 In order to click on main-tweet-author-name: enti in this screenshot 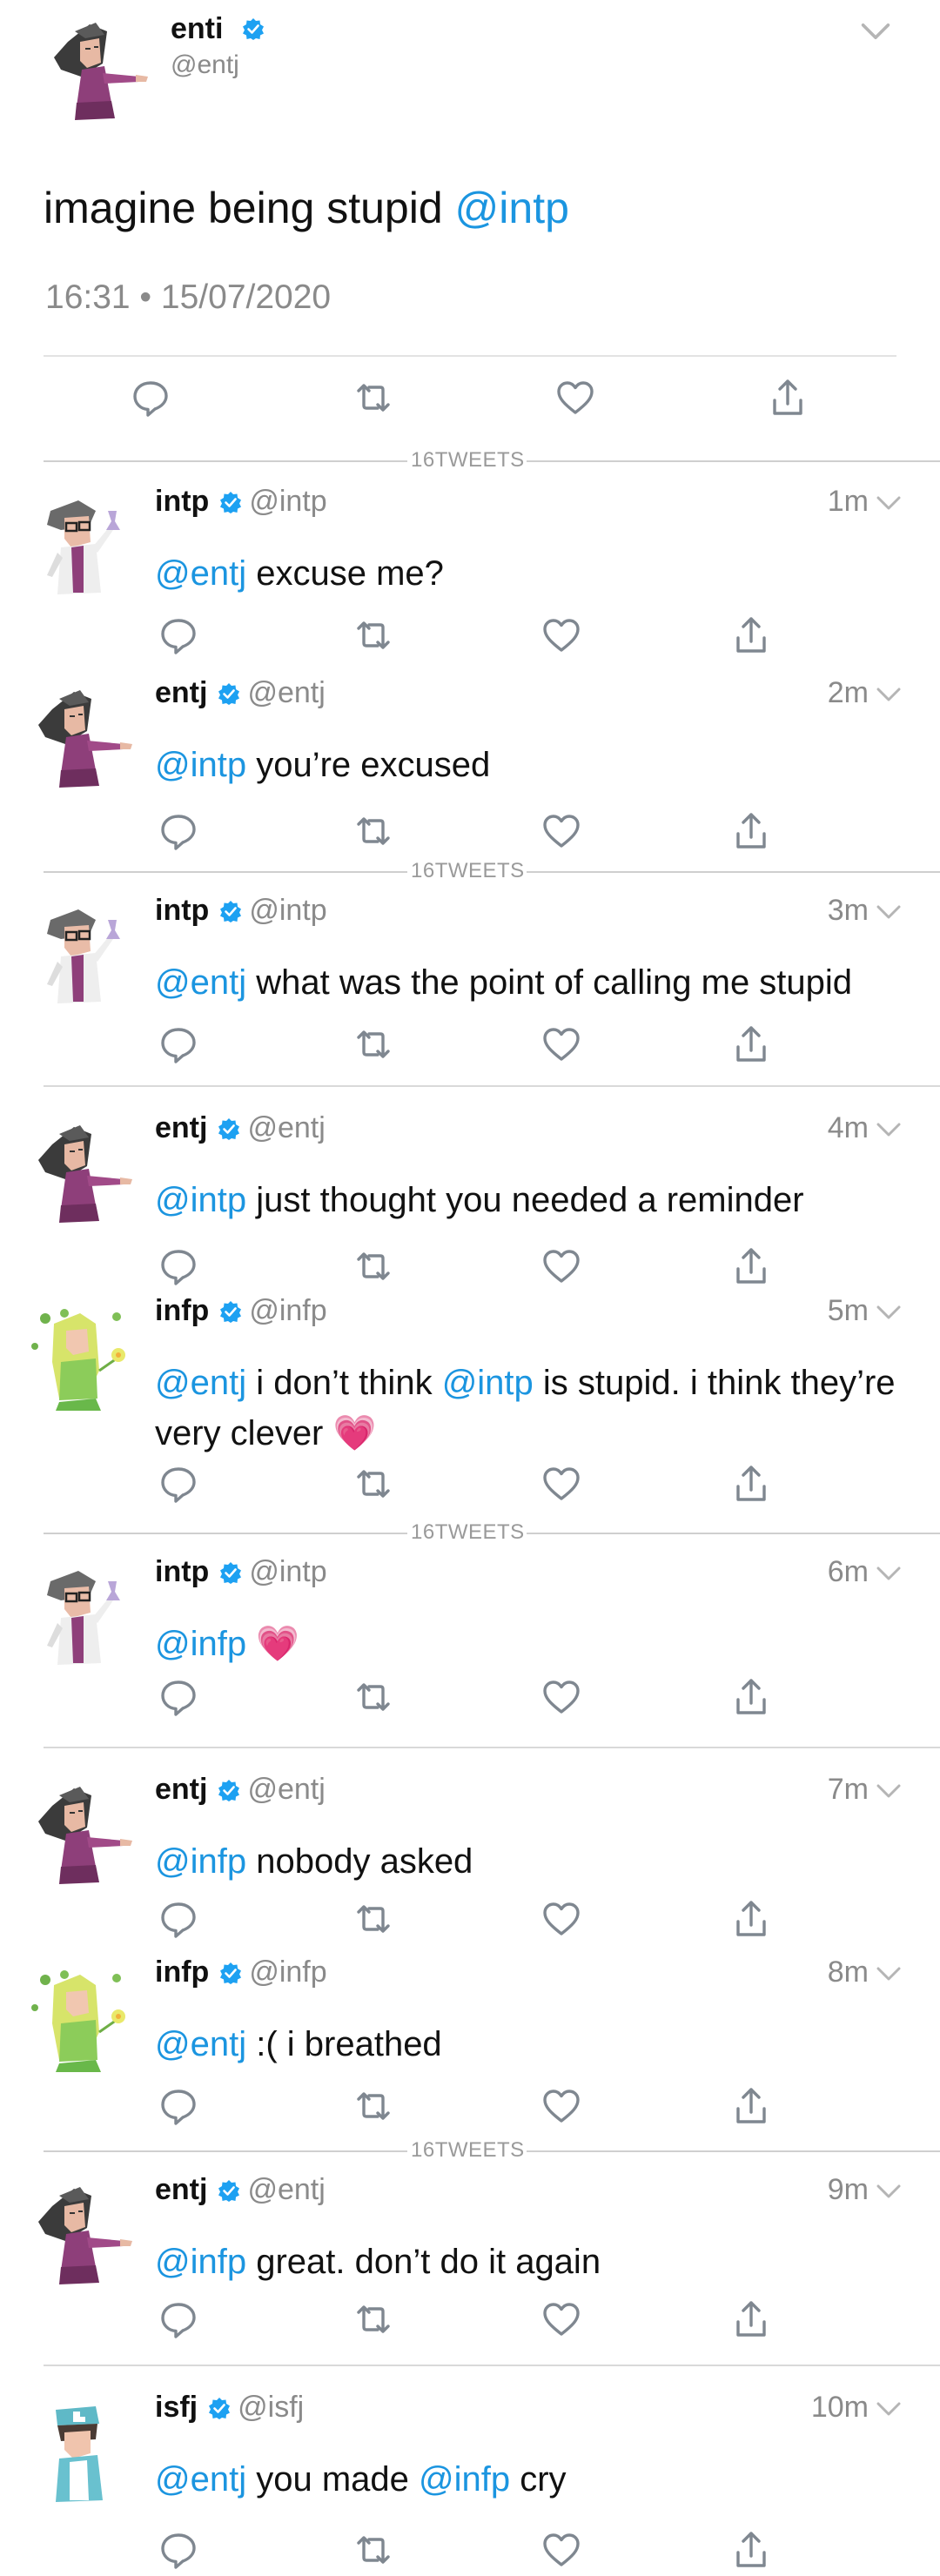, I will do `click(197, 29)`.